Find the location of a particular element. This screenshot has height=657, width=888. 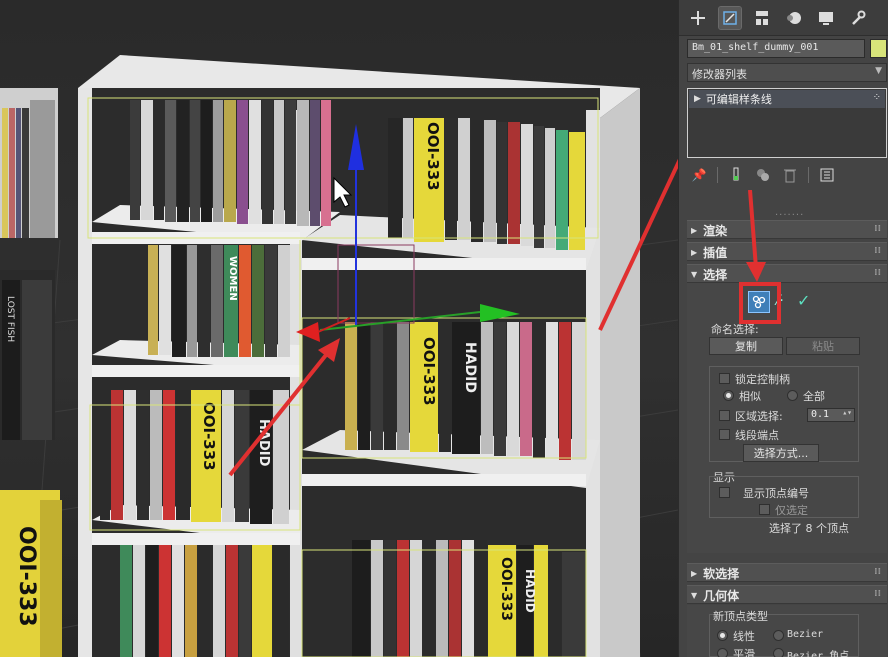

svg-text: OOI-333 is located at coordinates (26, 576).